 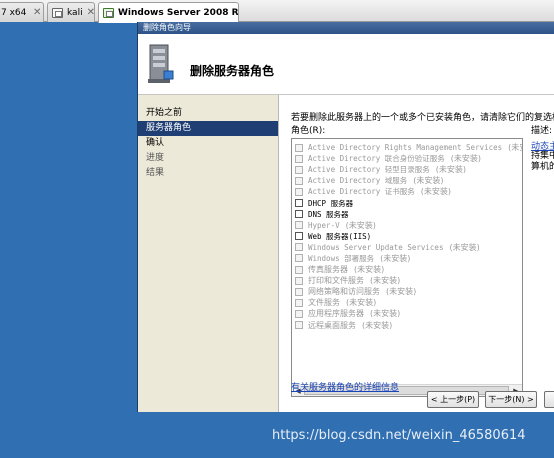 What do you see at coordinates (369, 170) in the screenshot?
I see `role-label: Active Directory 轻型目录服务` at bounding box center [369, 170].